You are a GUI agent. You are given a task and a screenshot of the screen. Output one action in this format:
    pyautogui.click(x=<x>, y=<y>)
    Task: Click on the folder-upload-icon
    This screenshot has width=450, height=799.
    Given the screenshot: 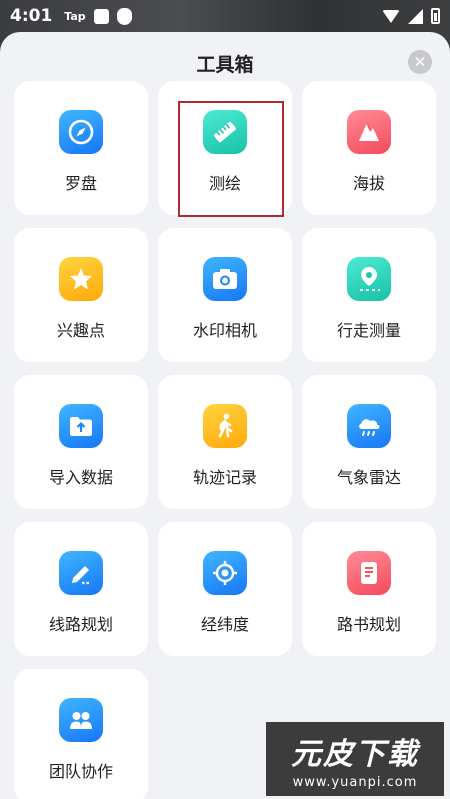 What is the action you would take?
    pyautogui.click(x=81, y=426)
    